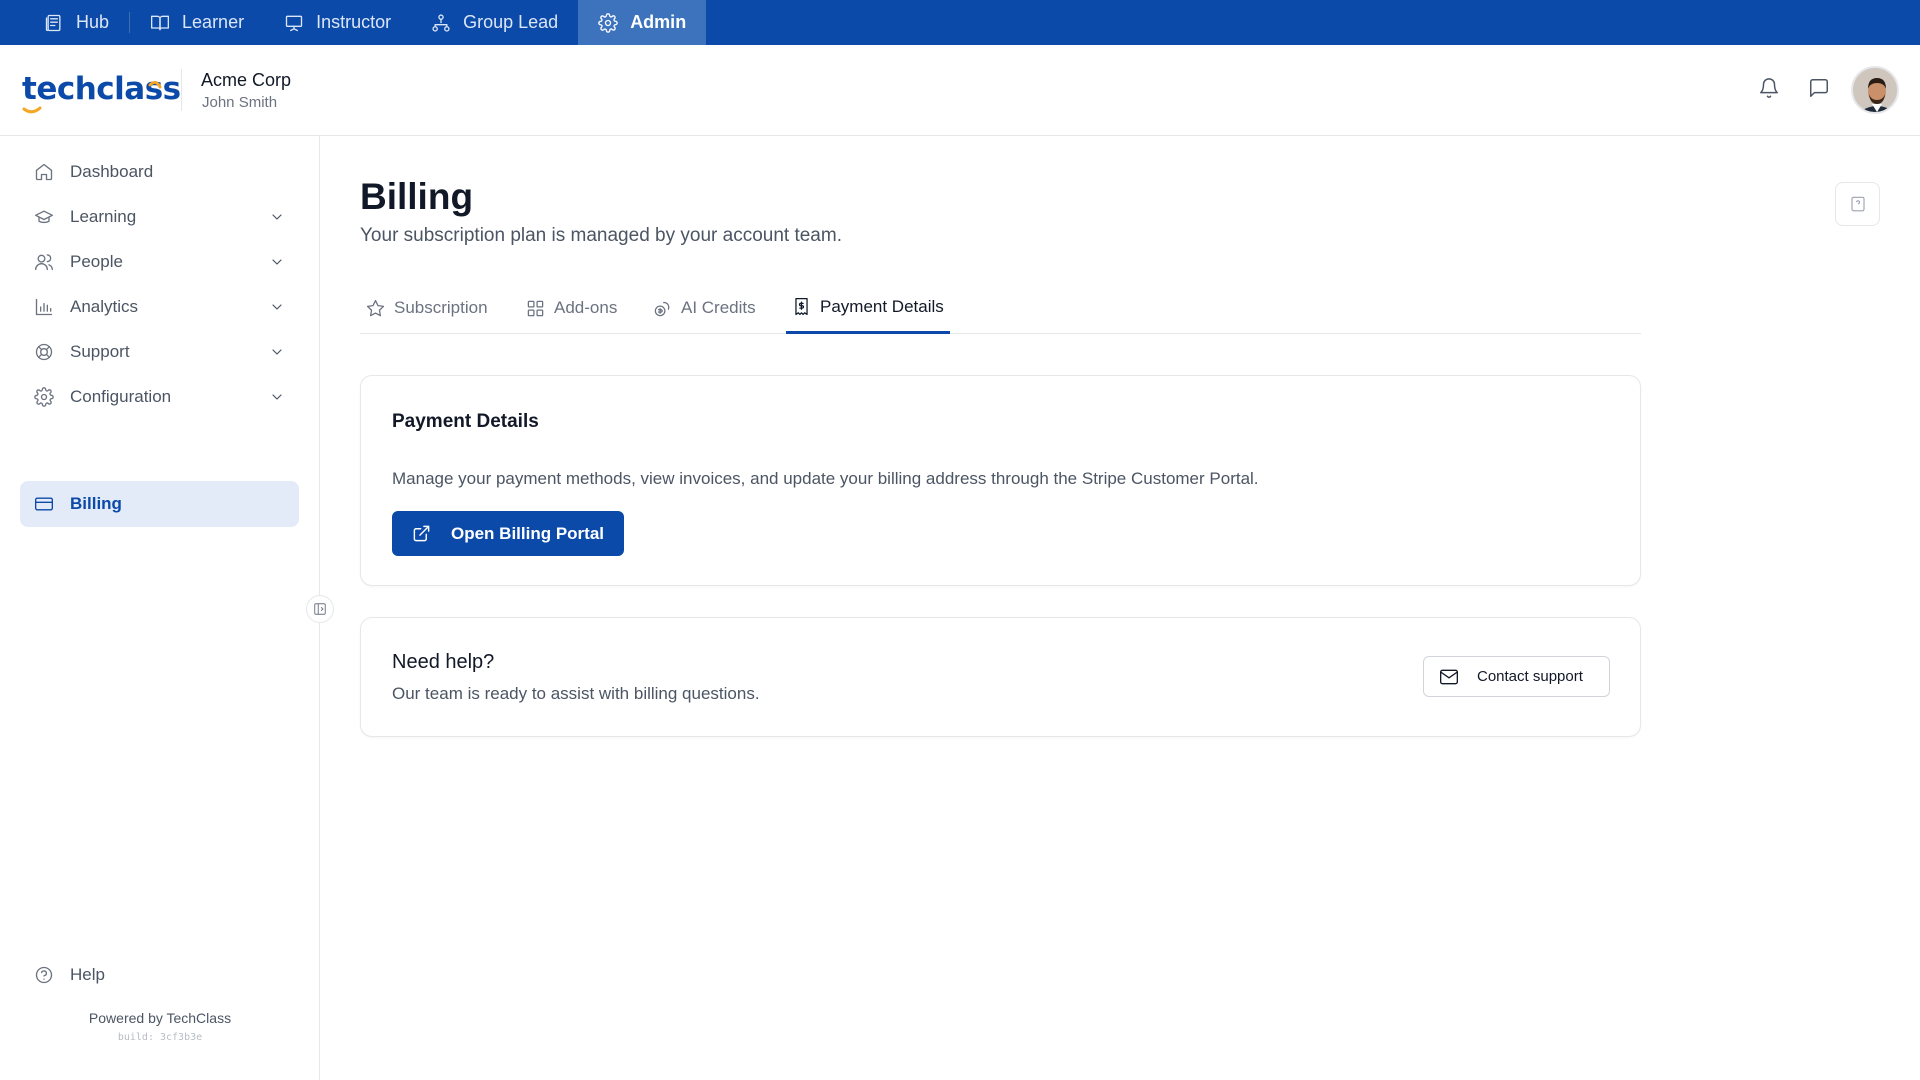 The width and height of the screenshot is (1920, 1080). Describe the element at coordinates (160, 1018) in the screenshot. I see `powered-by-text: Powered by TechClass` at that location.